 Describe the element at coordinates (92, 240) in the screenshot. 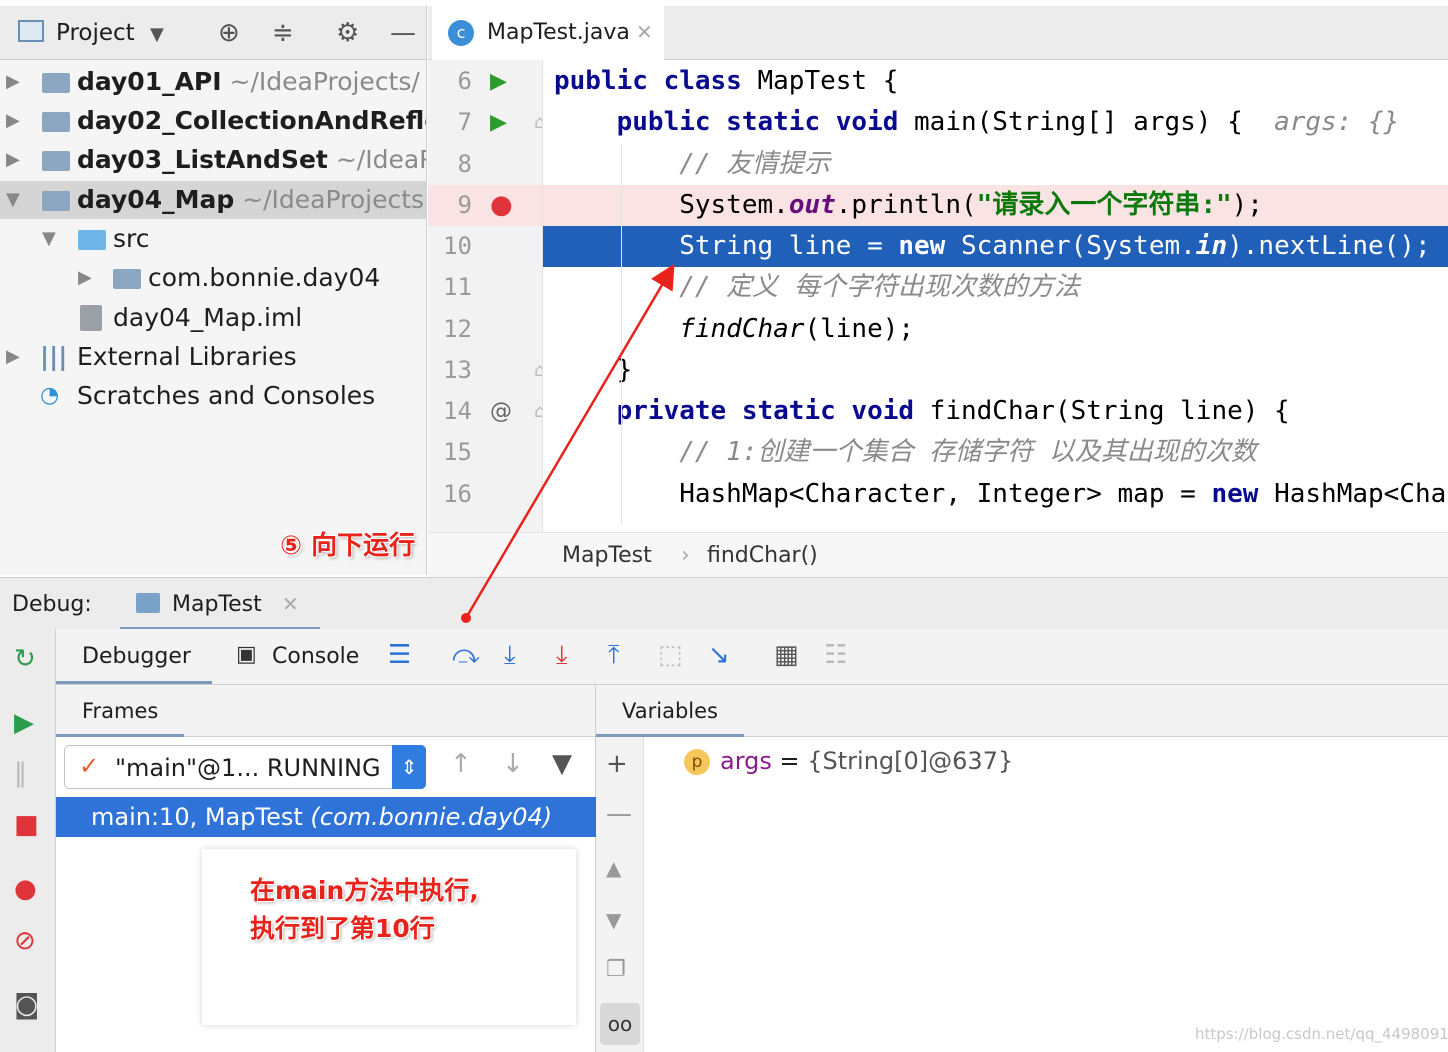

I see `source-folder-icon` at that location.